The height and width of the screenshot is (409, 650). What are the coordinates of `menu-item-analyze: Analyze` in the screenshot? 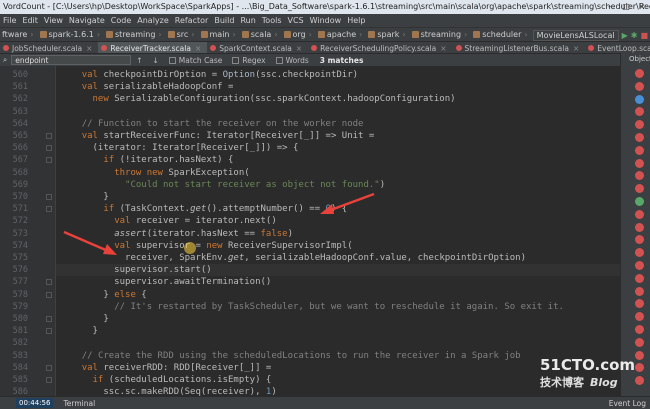 It's located at (153, 20).